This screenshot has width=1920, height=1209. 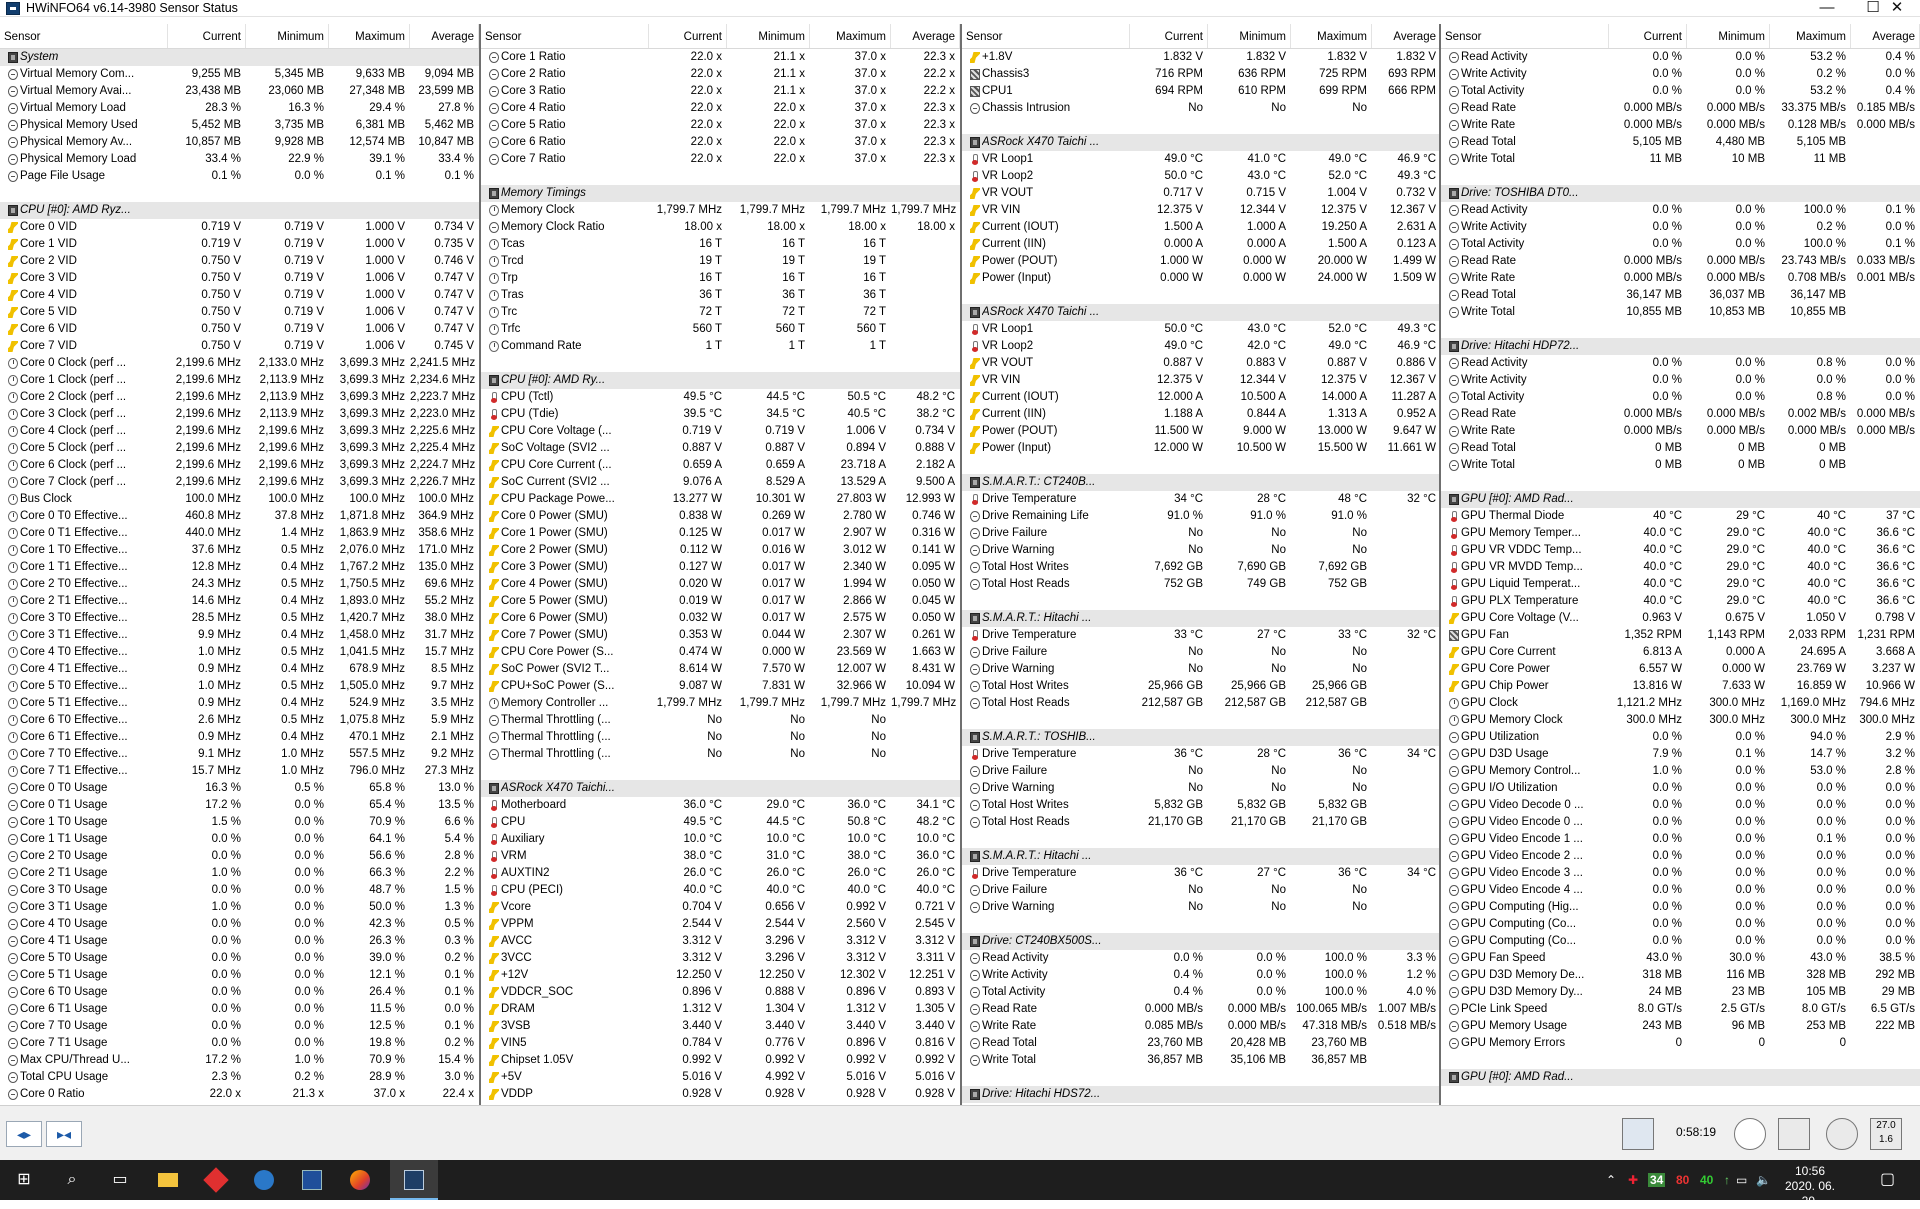 I want to click on sensor-row: Thermal Throttling (... No No No, so click(x=720, y=720).